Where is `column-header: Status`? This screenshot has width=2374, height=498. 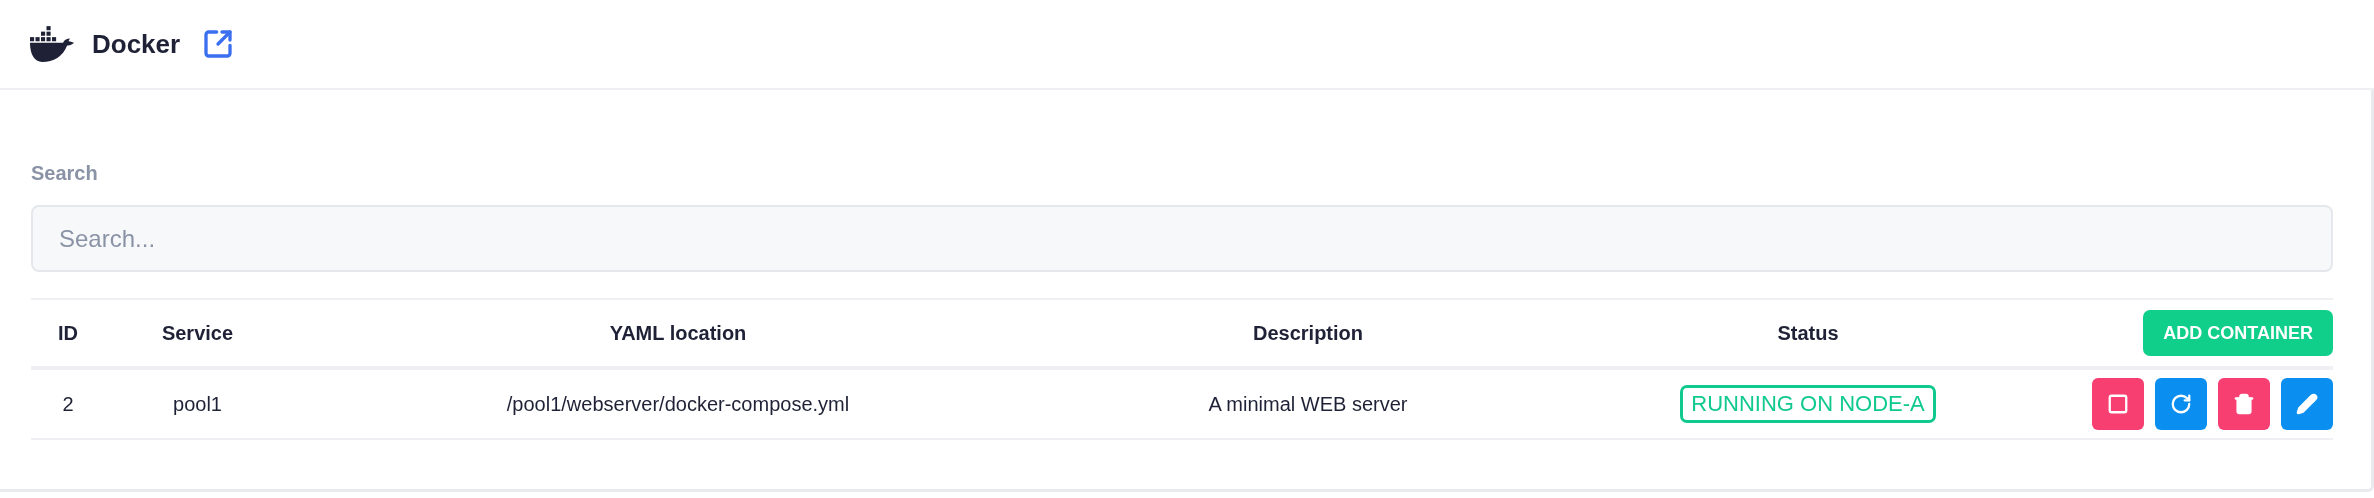
column-header: Status is located at coordinates (1808, 333).